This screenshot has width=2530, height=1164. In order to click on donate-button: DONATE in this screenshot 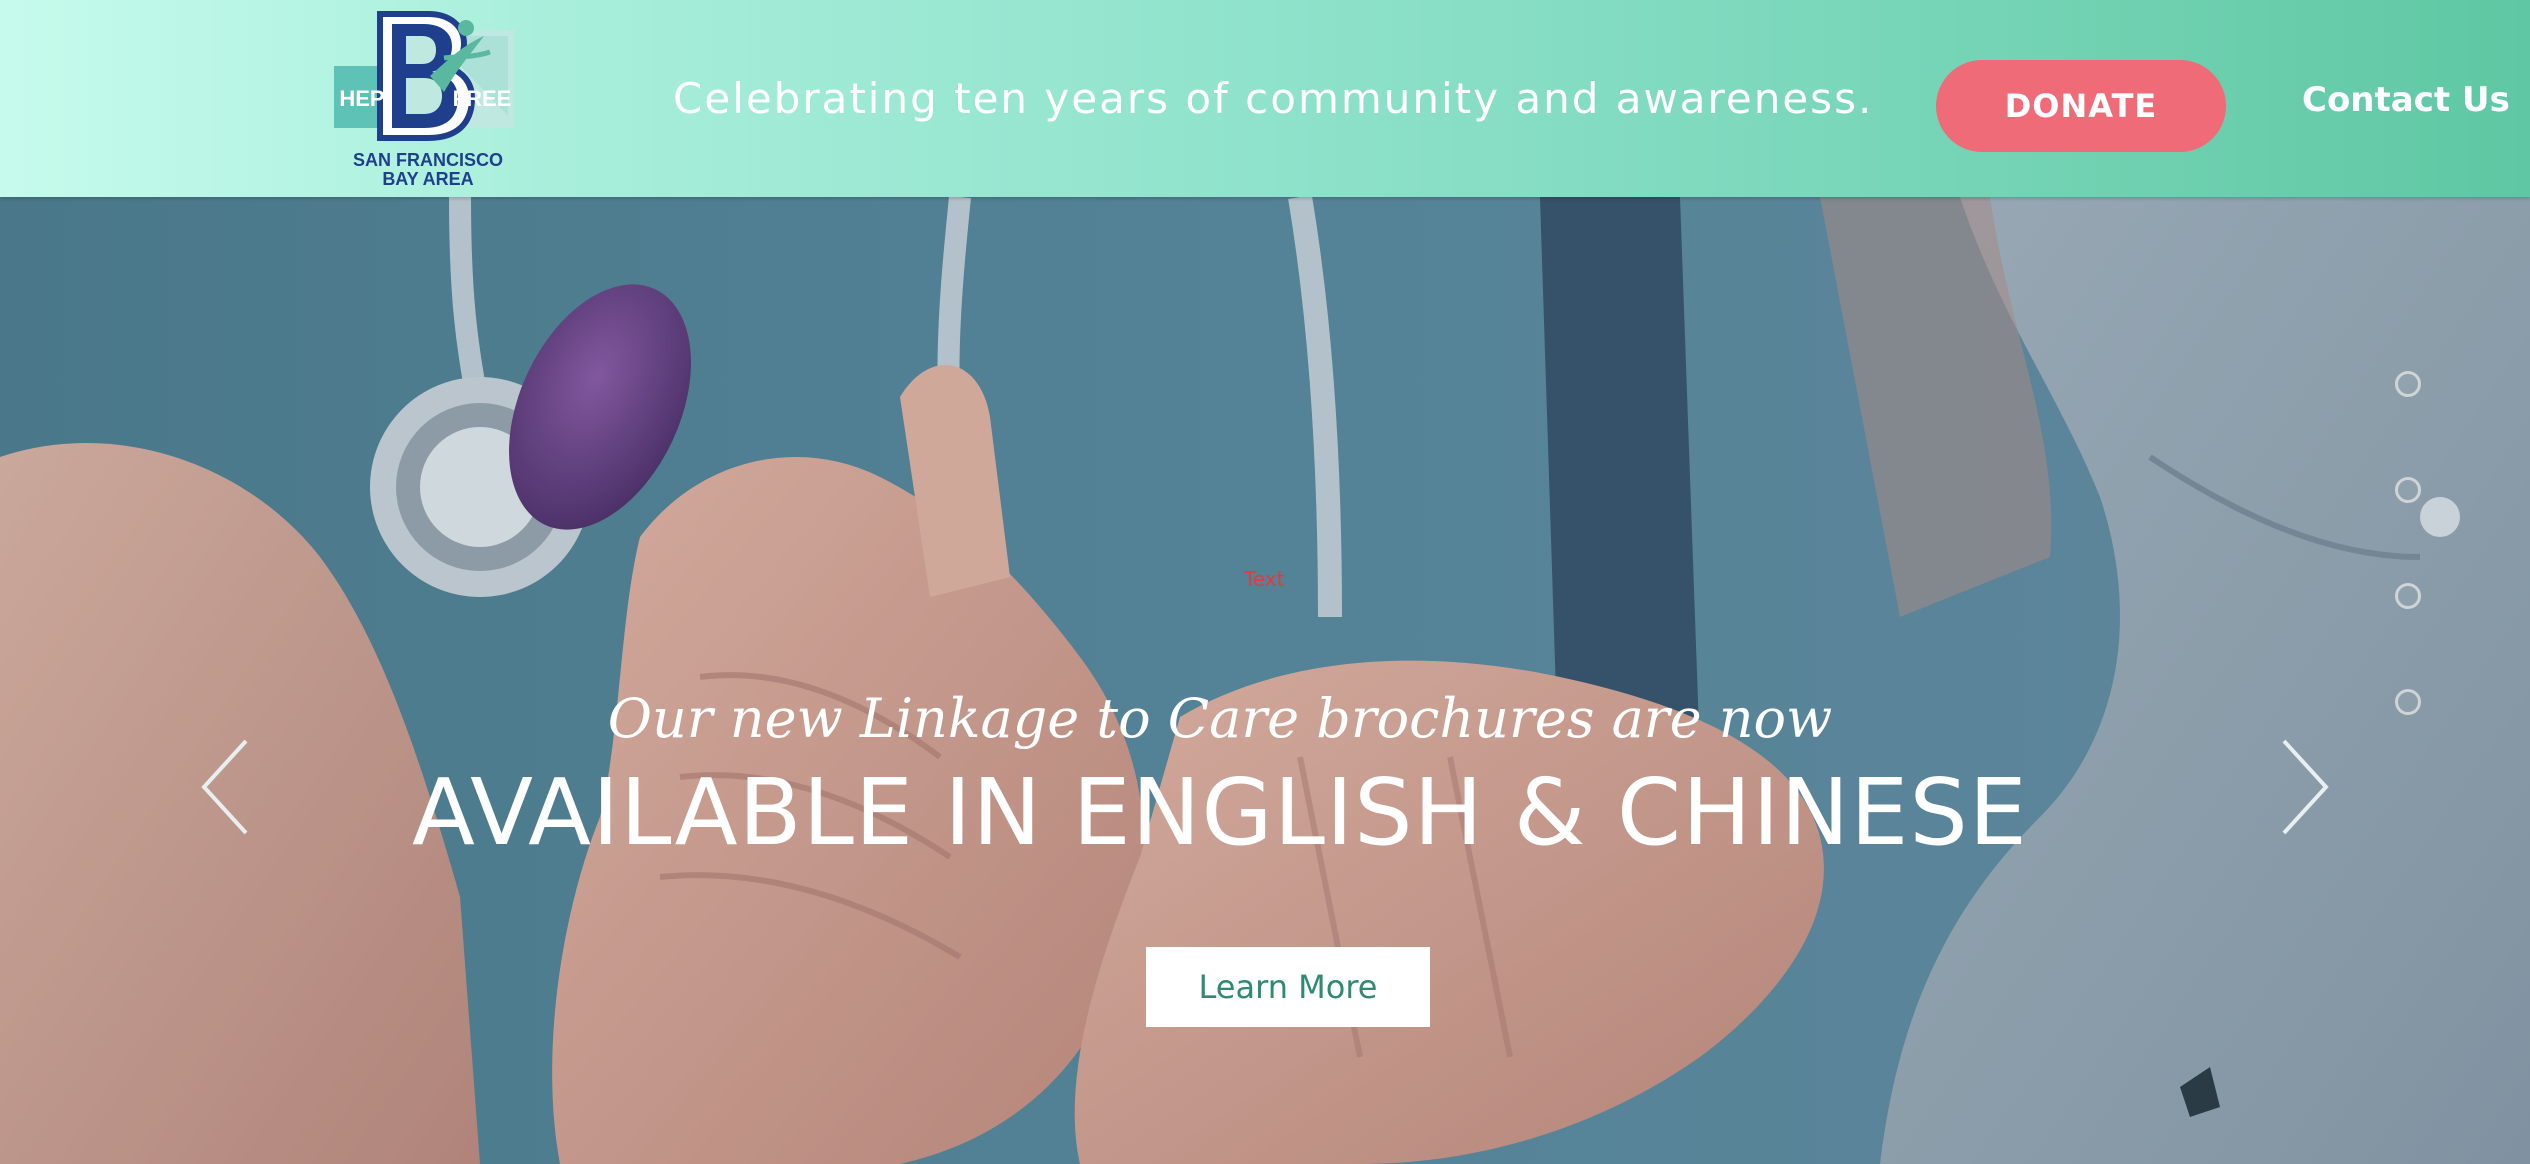, I will do `click(2081, 106)`.